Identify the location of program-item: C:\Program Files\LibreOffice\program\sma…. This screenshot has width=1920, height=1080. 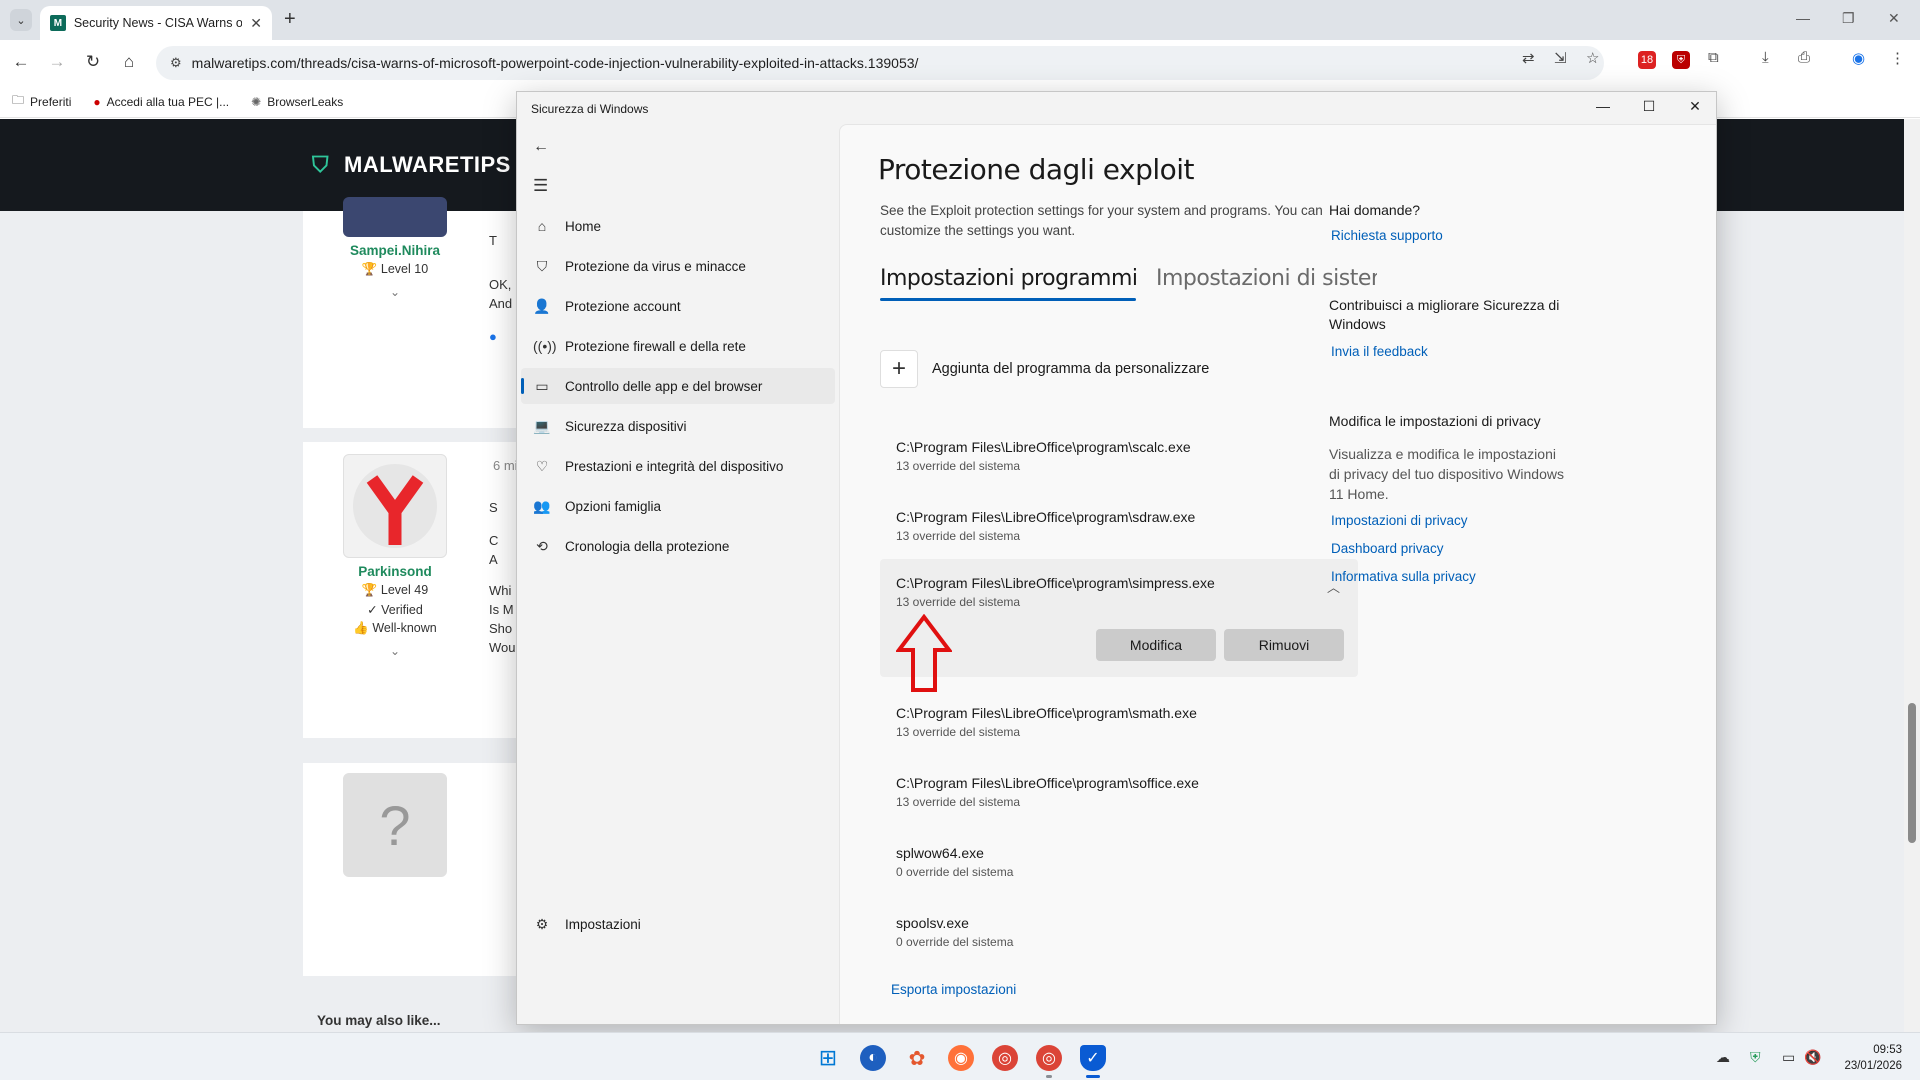
(1119, 722).